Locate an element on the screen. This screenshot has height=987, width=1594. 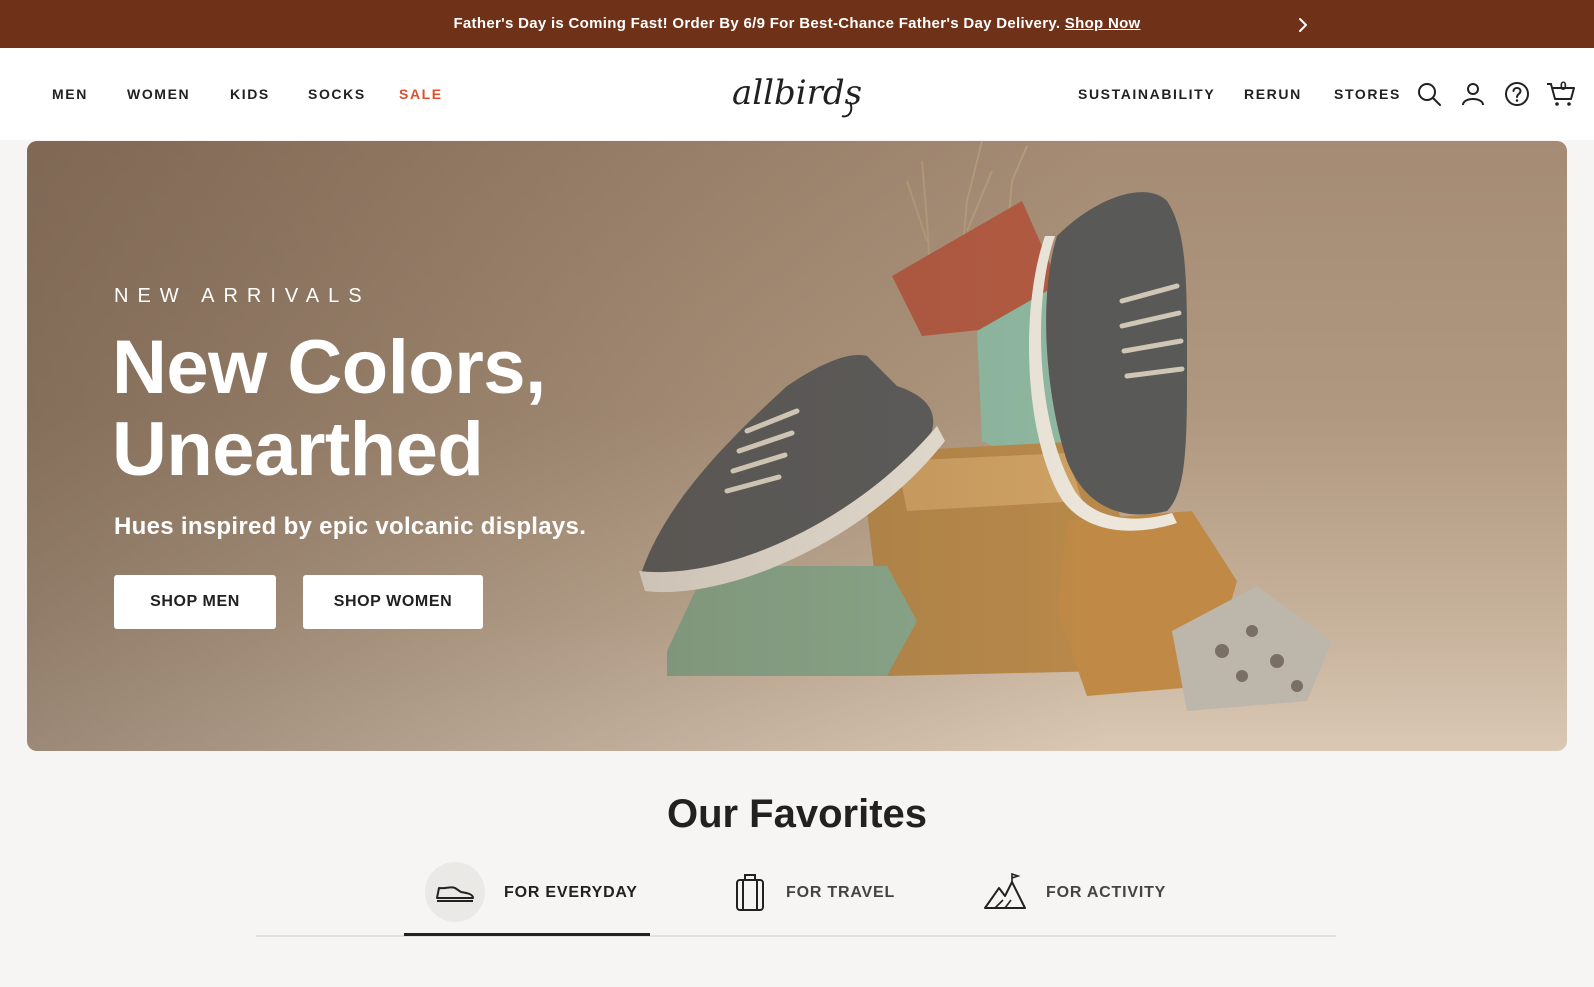
tab-label-travel: FOR TRAVEL is located at coordinates (841, 892).